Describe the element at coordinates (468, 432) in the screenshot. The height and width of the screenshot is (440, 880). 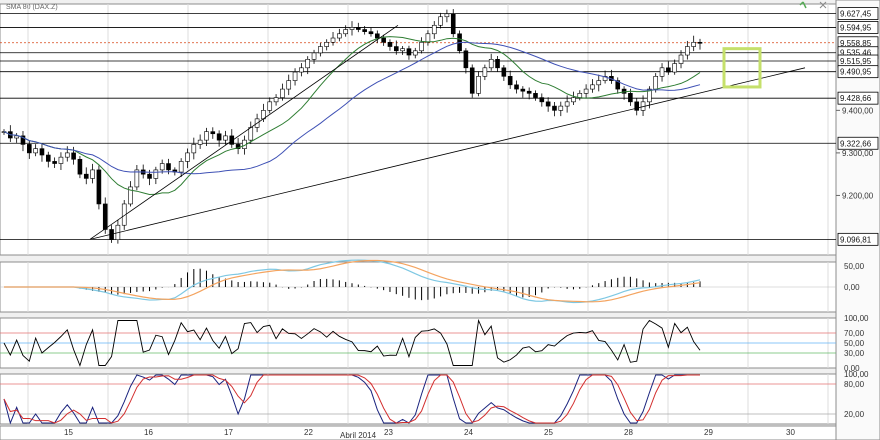
I see `x-tick-label: 24` at that location.